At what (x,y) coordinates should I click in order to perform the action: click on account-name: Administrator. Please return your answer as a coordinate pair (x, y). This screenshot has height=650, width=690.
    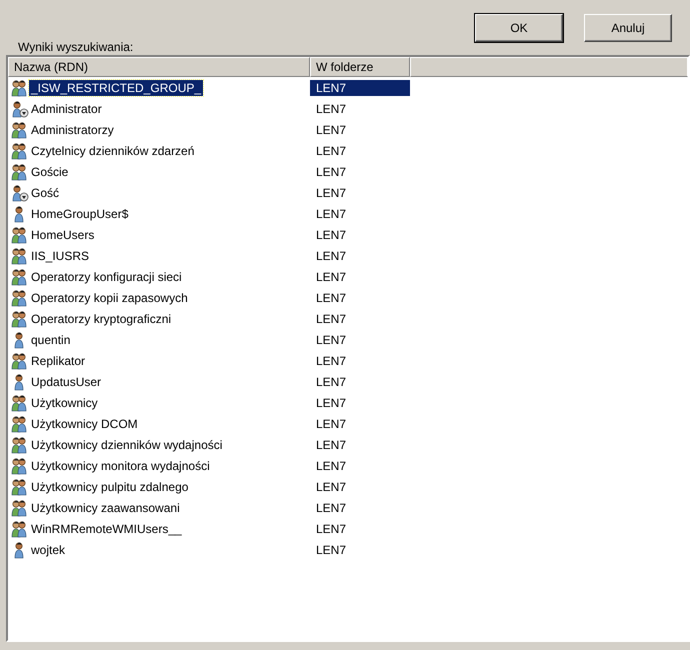
    Looking at the image, I should click on (66, 108).